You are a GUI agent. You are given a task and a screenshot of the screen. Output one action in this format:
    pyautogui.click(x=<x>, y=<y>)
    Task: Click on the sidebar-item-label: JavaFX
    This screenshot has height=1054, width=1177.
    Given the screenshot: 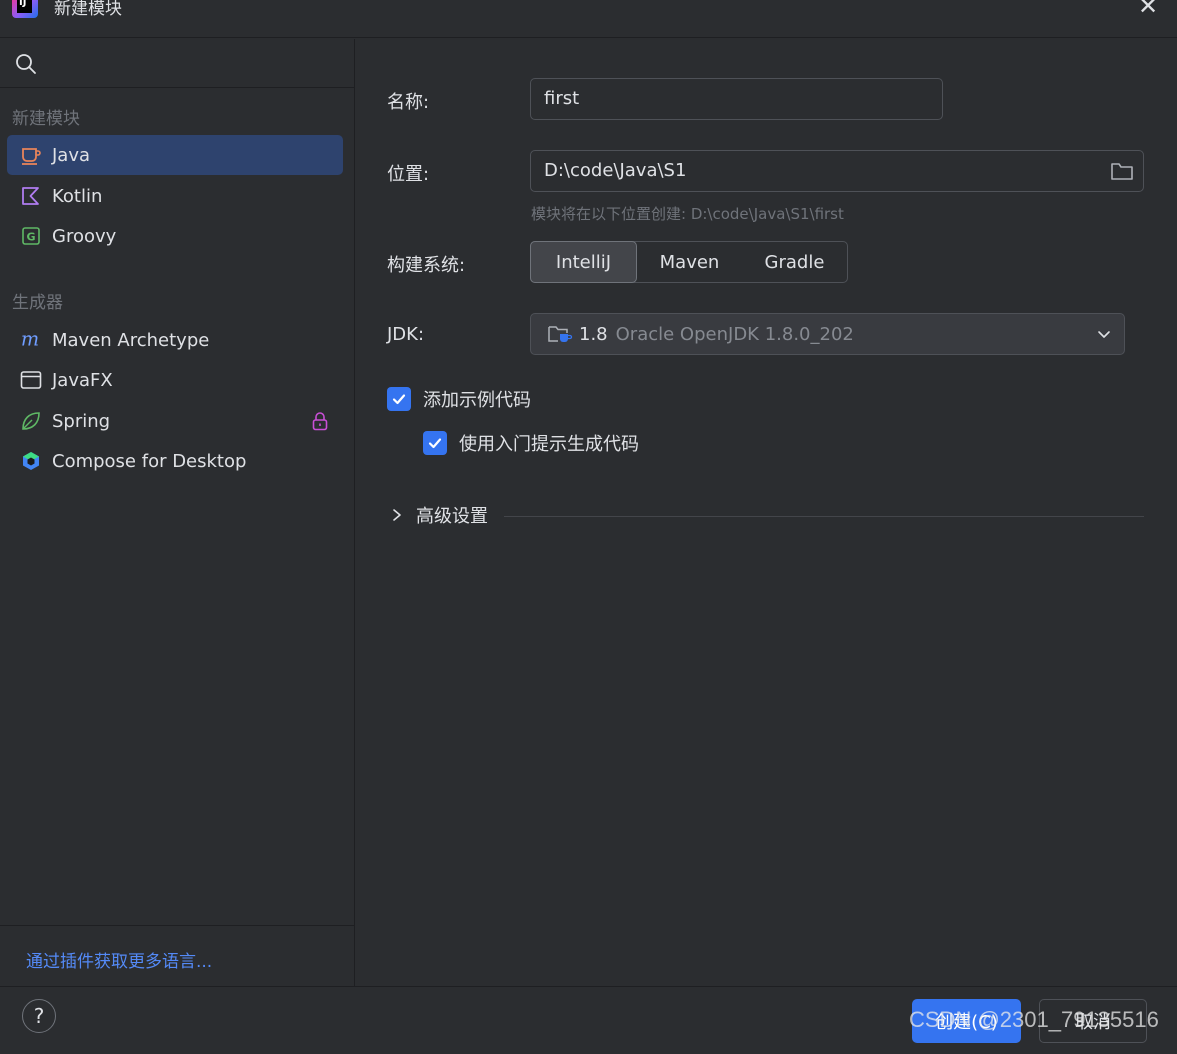 What is the action you would take?
    pyautogui.click(x=82, y=380)
    